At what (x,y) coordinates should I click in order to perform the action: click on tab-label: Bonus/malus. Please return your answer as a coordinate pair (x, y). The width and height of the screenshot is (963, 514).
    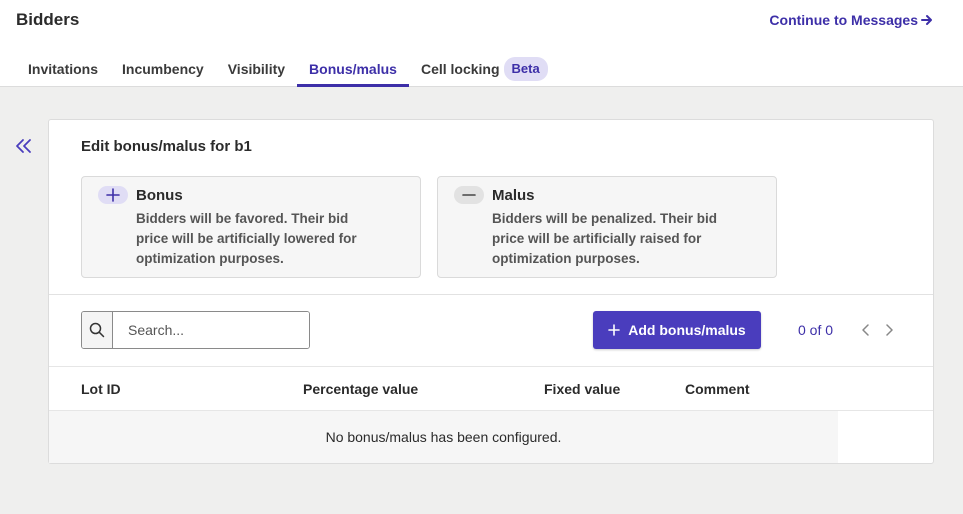
    Looking at the image, I should click on (353, 69).